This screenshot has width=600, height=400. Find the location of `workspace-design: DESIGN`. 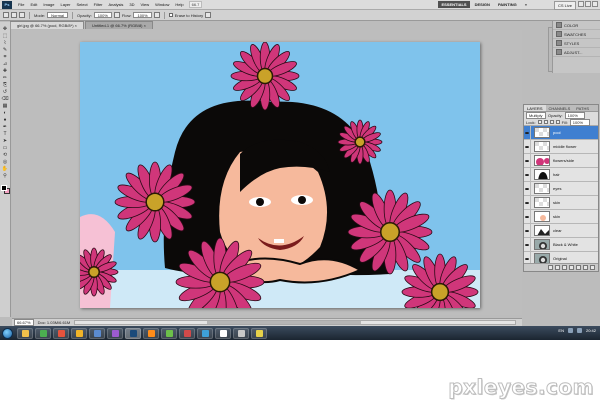

workspace-design: DESIGN is located at coordinates (482, 4).